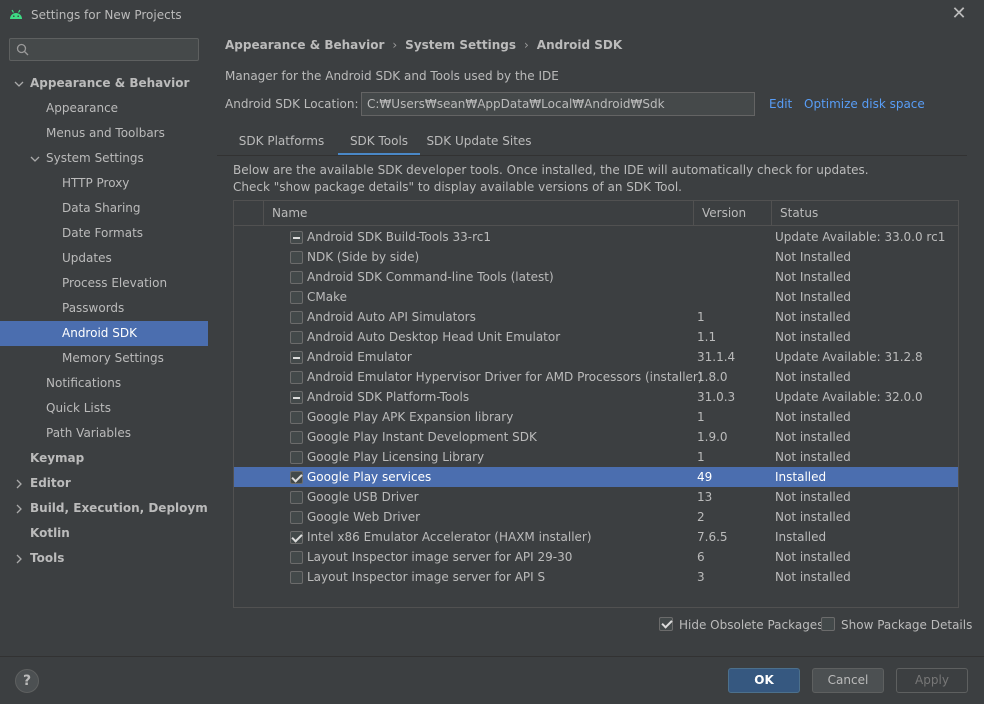 The image size is (984, 704). What do you see at coordinates (104, 183) in the screenshot?
I see `sidebar-item: HTTP Proxy` at bounding box center [104, 183].